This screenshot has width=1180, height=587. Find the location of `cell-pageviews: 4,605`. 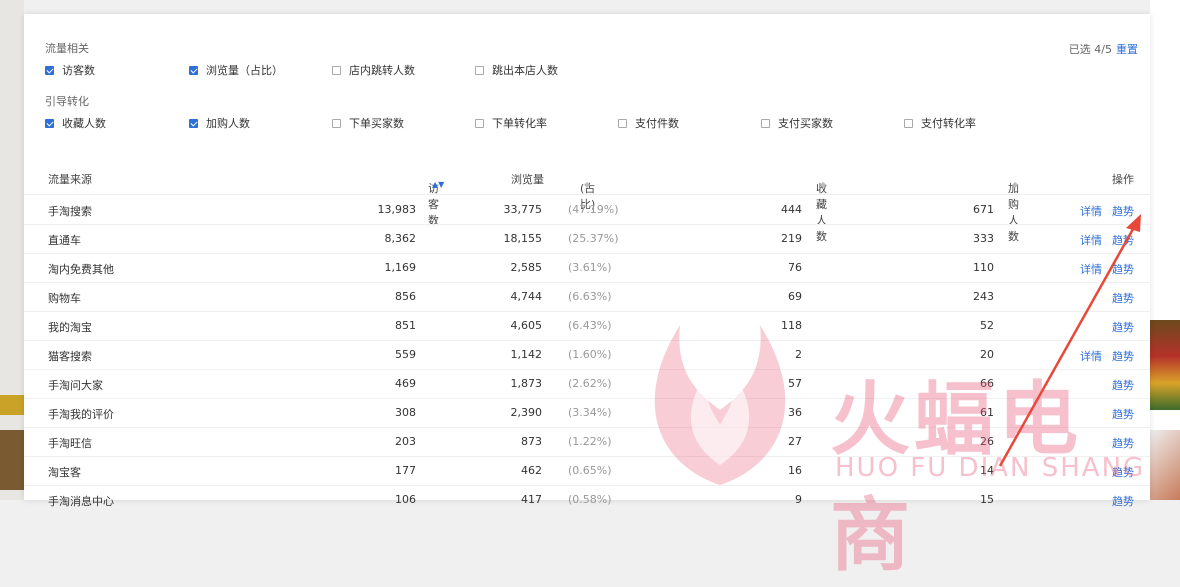

cell-pageviews: 4,605 is located at coordinates (526, 325).